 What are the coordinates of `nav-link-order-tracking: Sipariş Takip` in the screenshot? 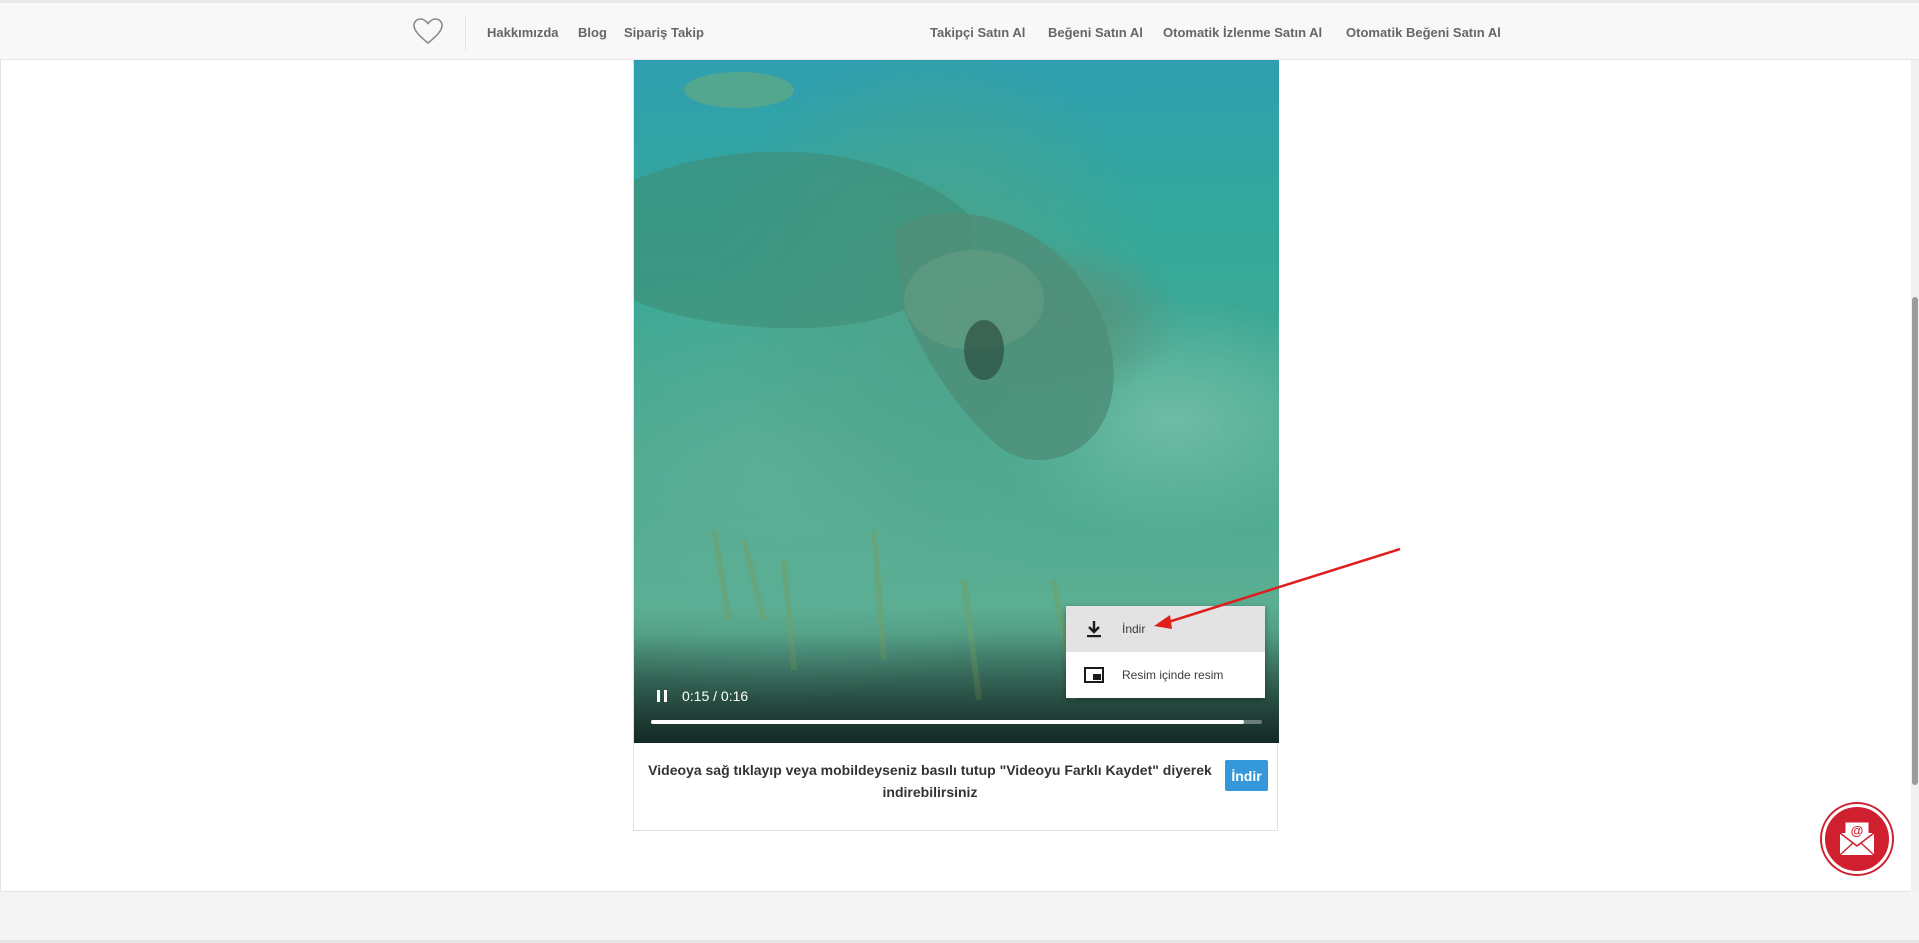 It's located at (664, 32).